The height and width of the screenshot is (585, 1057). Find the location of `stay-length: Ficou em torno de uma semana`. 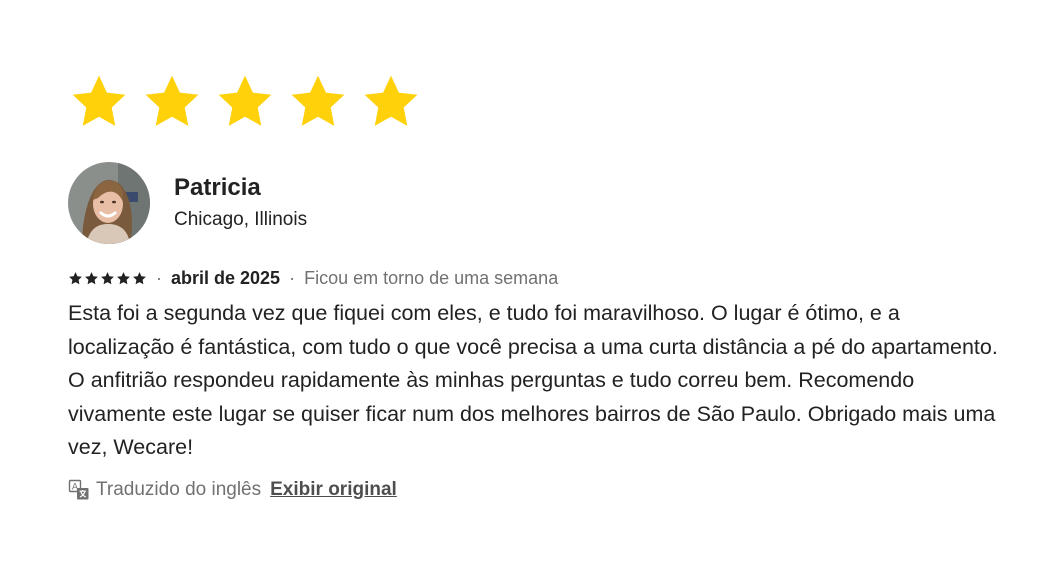

stay-length: Ficou em torno de uma semana is located at coordinates (431, 278).